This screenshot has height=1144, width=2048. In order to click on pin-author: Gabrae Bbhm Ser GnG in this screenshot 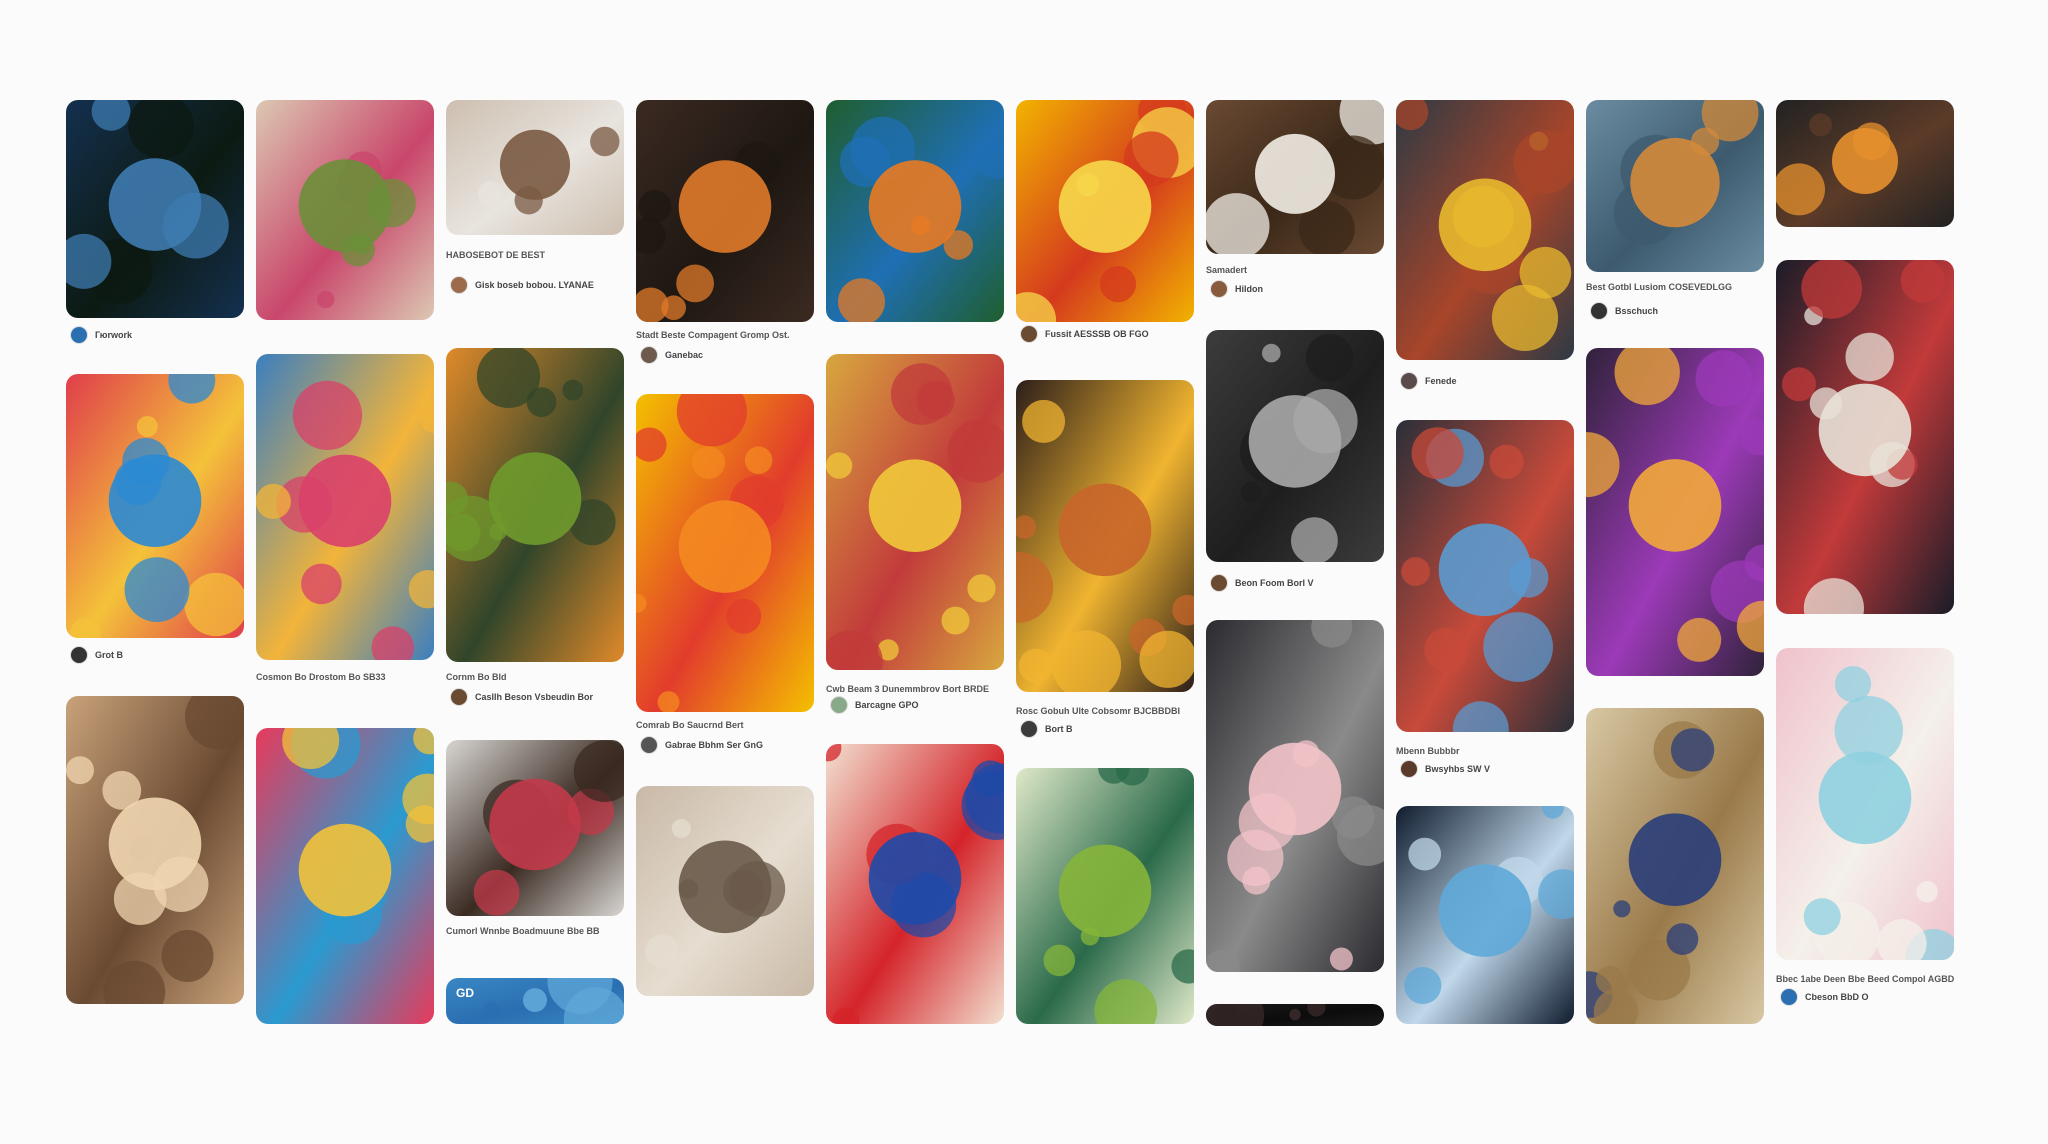, I will do `click(701, 745)`.